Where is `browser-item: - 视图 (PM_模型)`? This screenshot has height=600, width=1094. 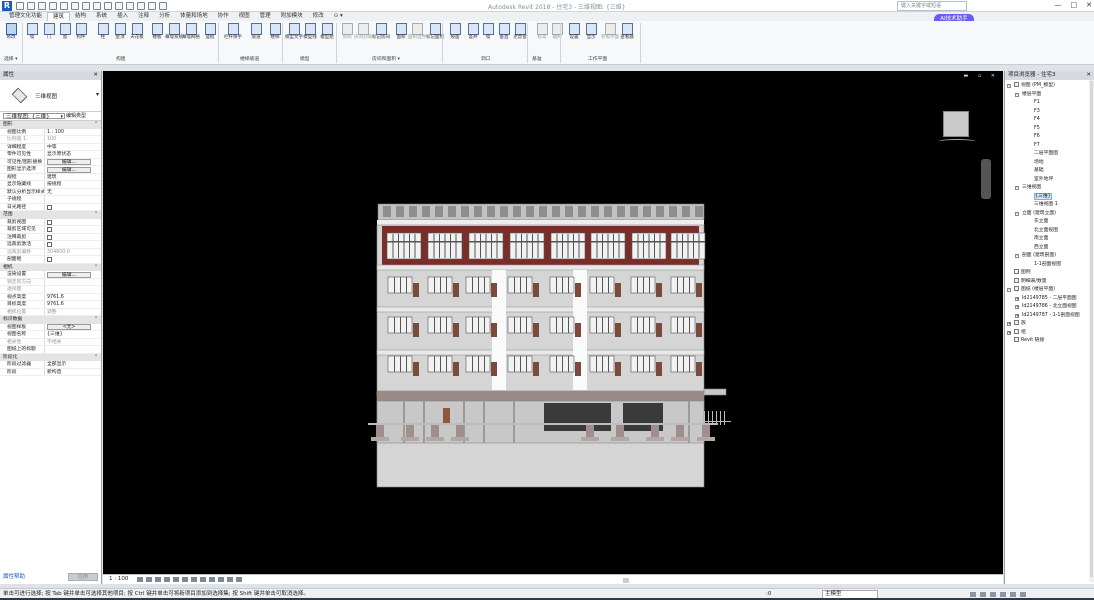
browser-item: - 视图 (PM_模型) is located at coordinates (1049, 86).